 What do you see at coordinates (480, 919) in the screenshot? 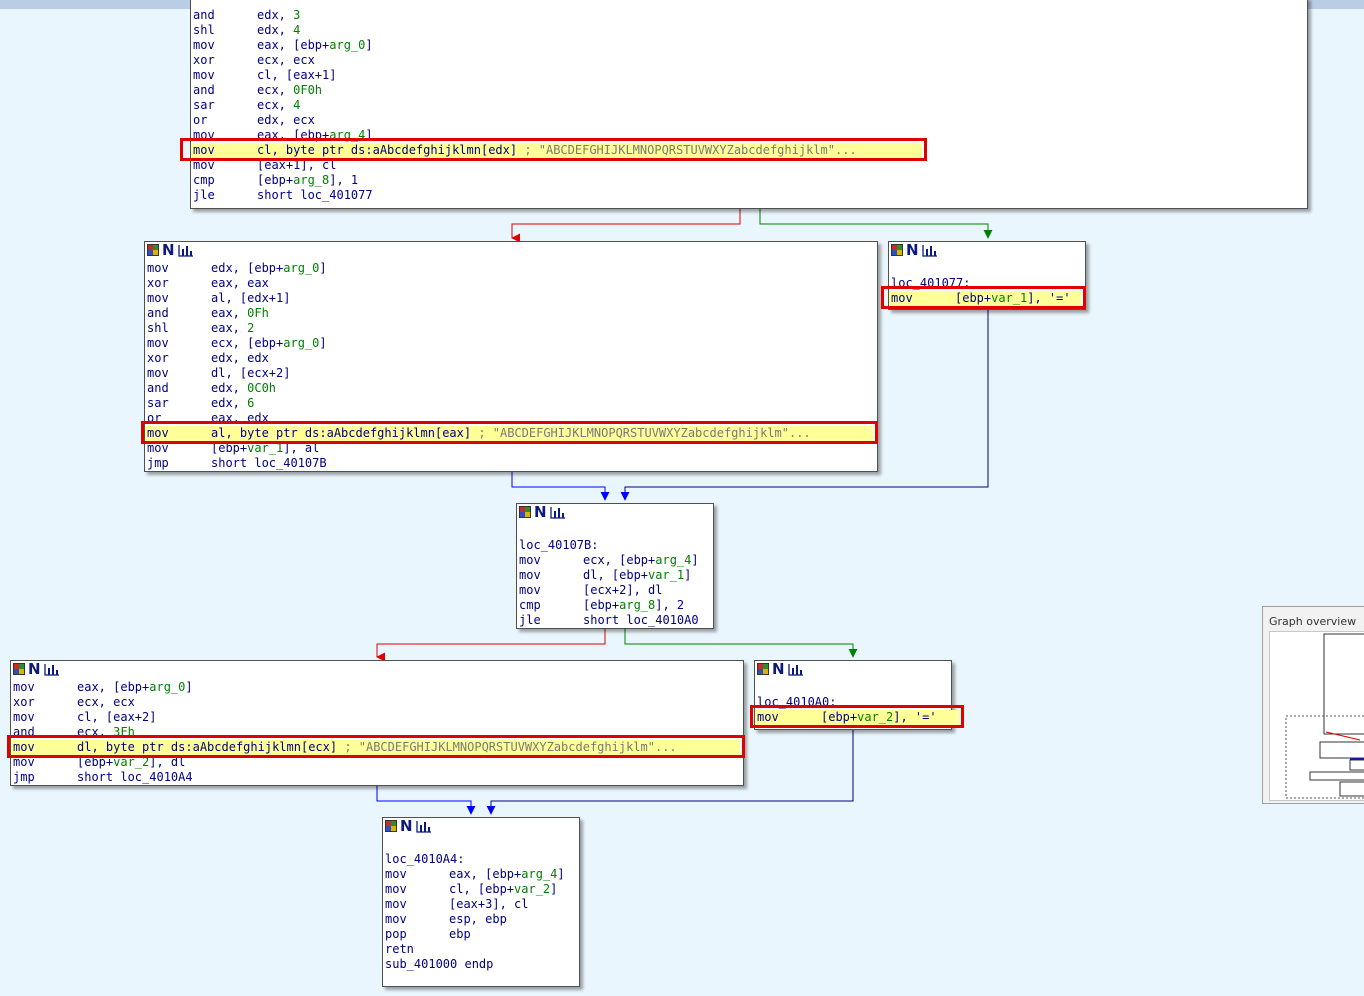
I see `code-line: mov esp, ebp` at bounding box center [480, 919].